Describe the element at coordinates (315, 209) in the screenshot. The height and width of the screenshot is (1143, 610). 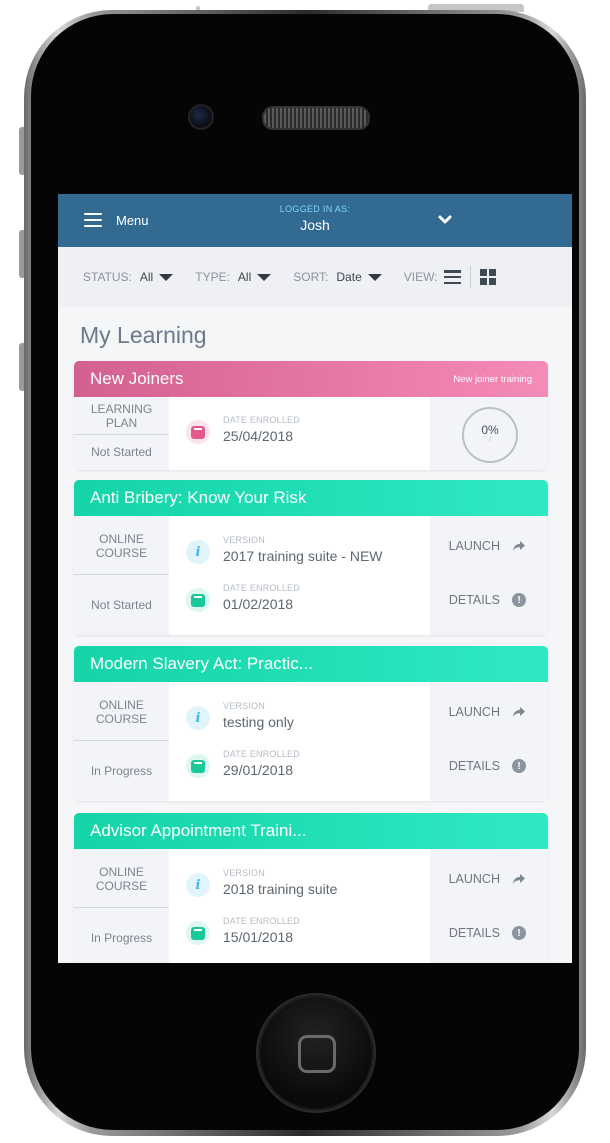
I see `logged-in-label: LOGGED IN AS:` at that location.